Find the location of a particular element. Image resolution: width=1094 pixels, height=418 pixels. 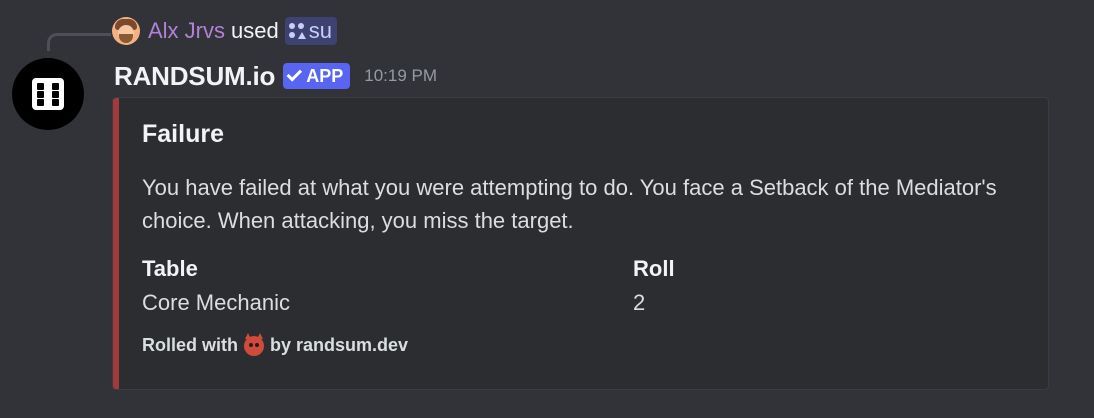

field-name: Roll is located at coordinates (654, 268).